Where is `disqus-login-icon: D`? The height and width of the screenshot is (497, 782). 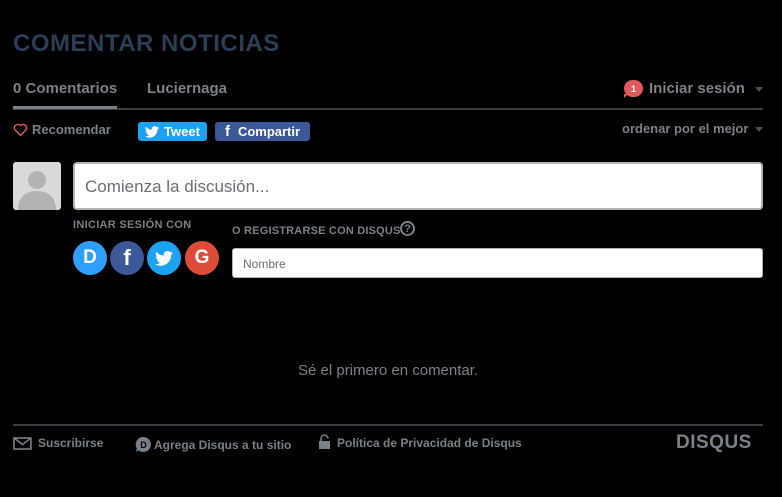
disqus-login-icon: D is located at coordinates (90, 258).